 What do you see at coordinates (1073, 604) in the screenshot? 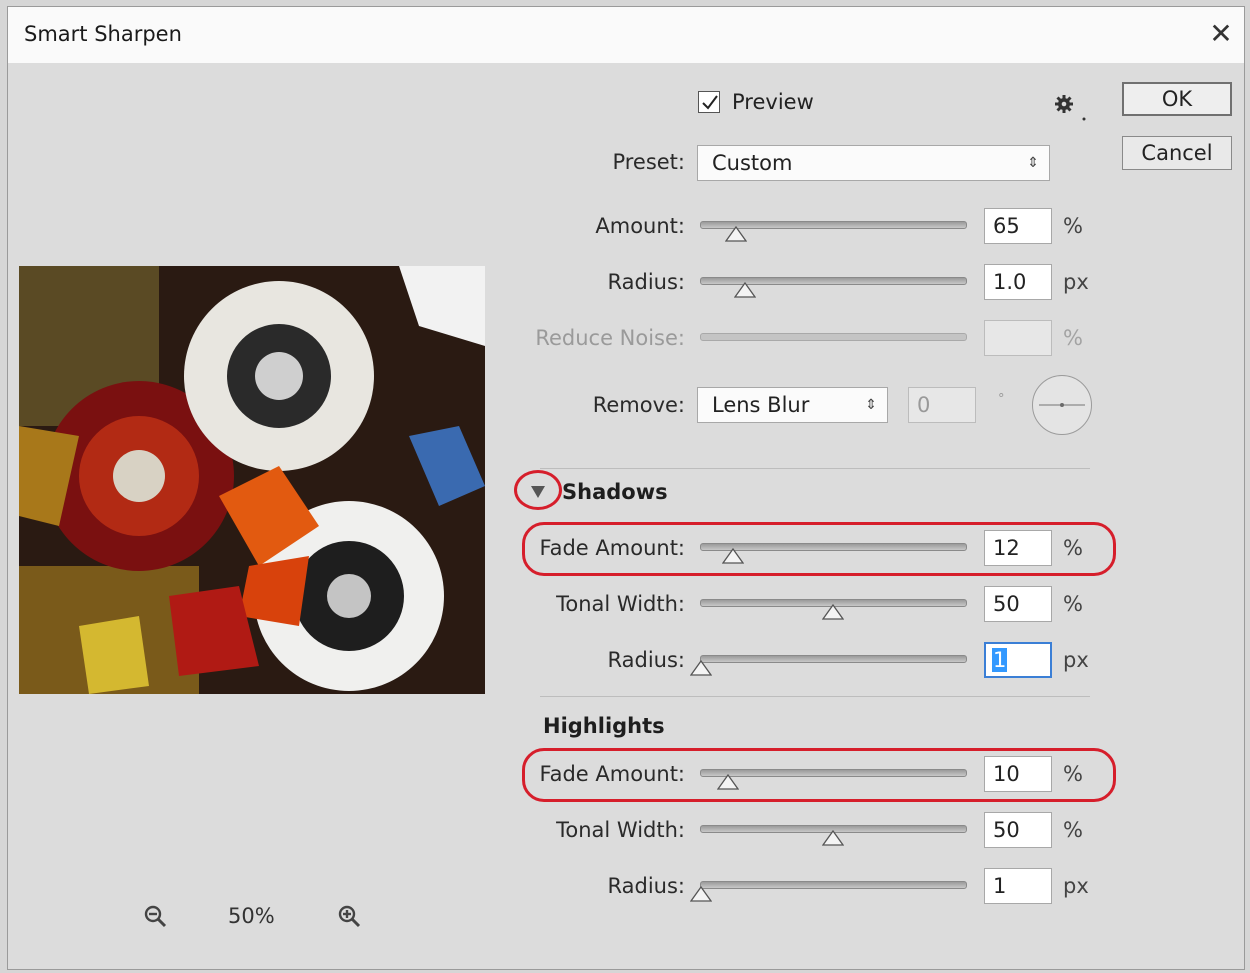
I see `shadows-tonal-width-unit: %` at bounding box center [1073, 604].